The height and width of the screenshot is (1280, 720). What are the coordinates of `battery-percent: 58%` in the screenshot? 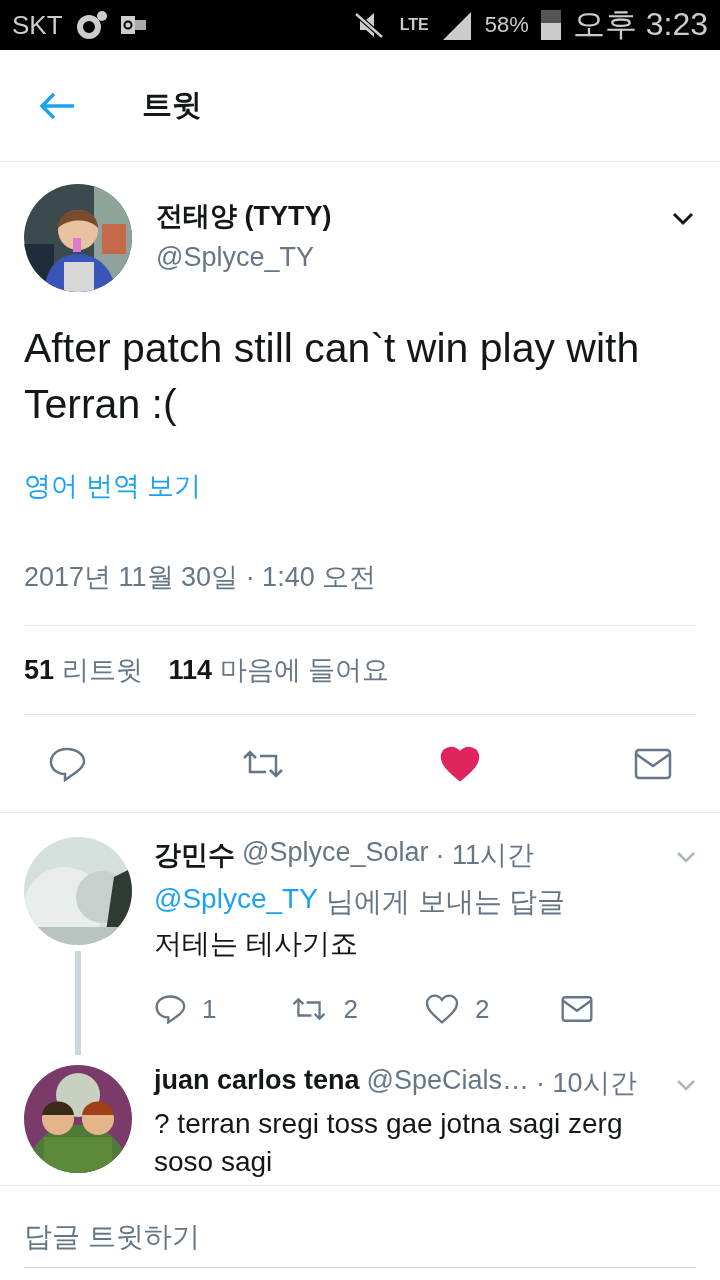 It's located at (506, 25).